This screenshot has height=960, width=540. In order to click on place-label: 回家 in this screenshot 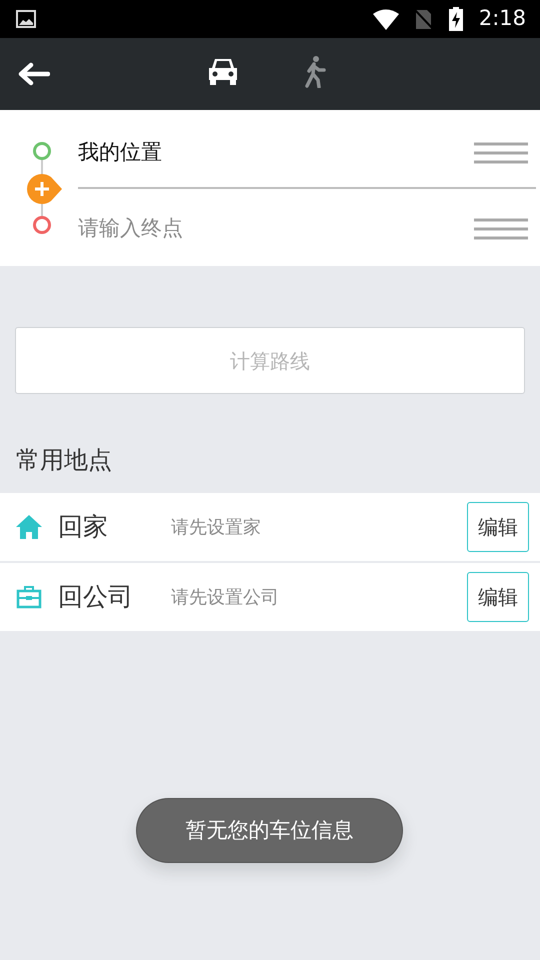, I will do `click(83, 527)`.